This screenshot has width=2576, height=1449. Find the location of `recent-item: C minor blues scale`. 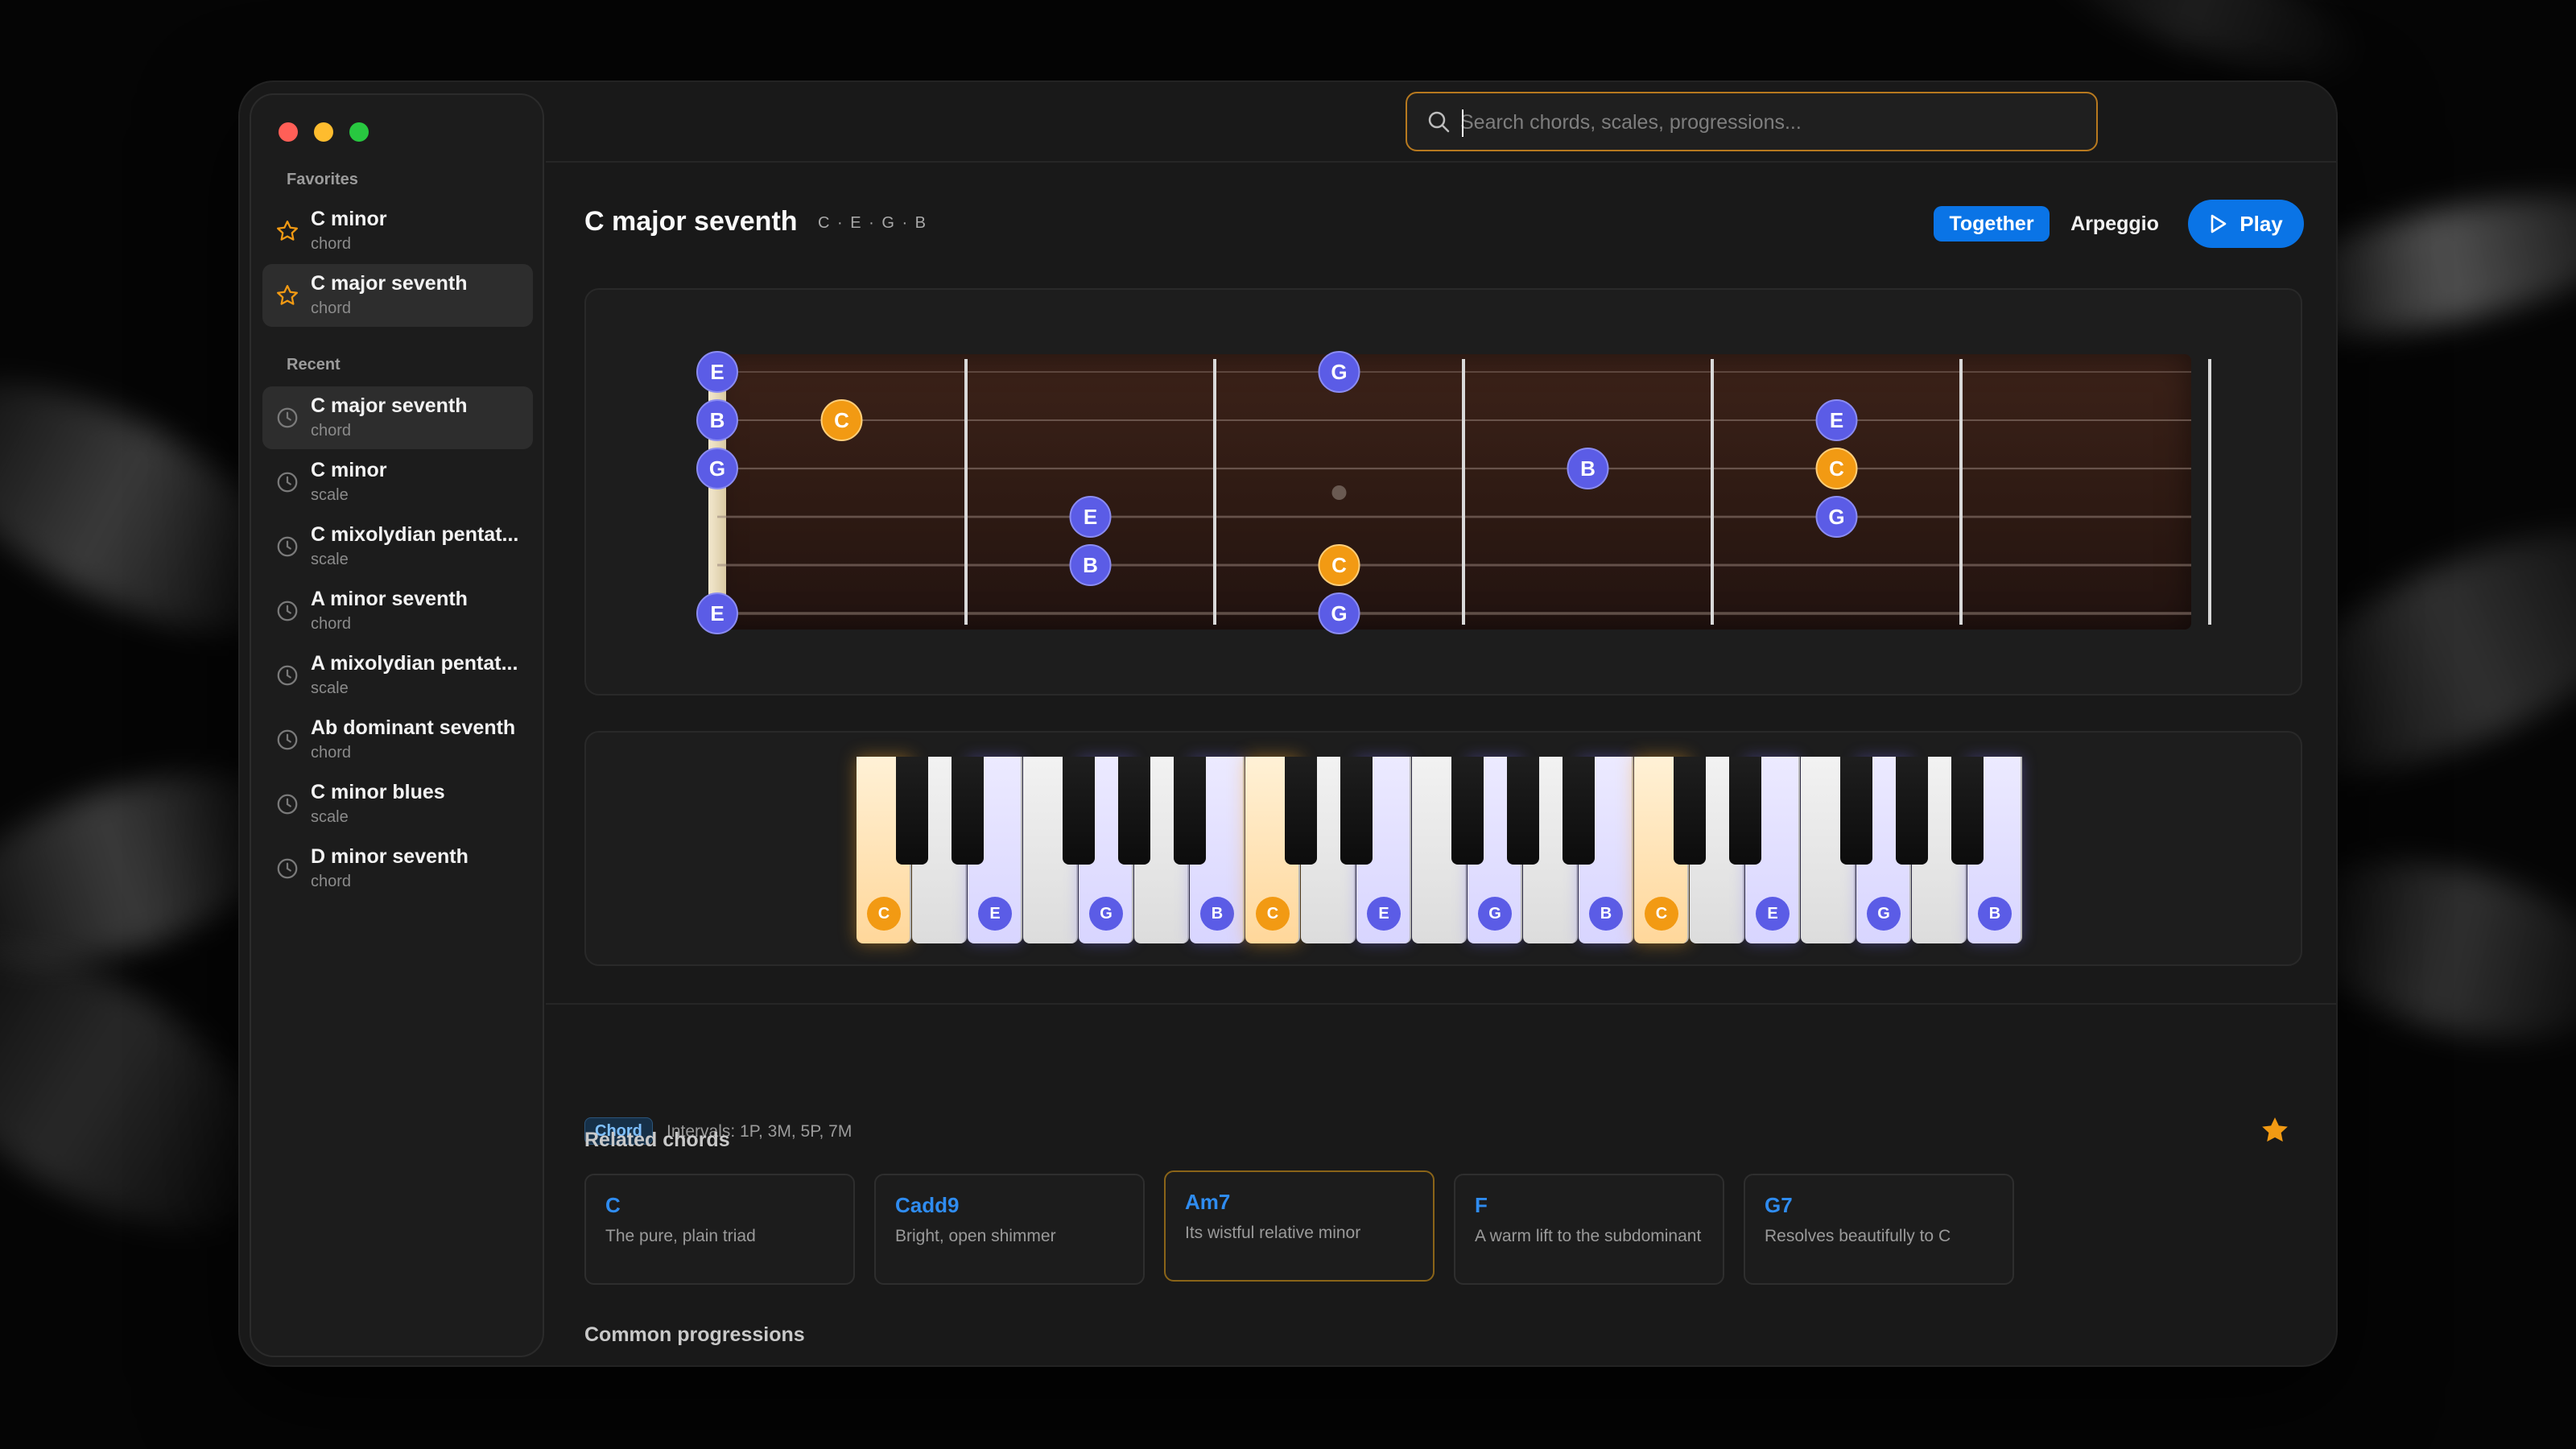

recent-item: C minor blues scale is located at coordinates (397, 804).